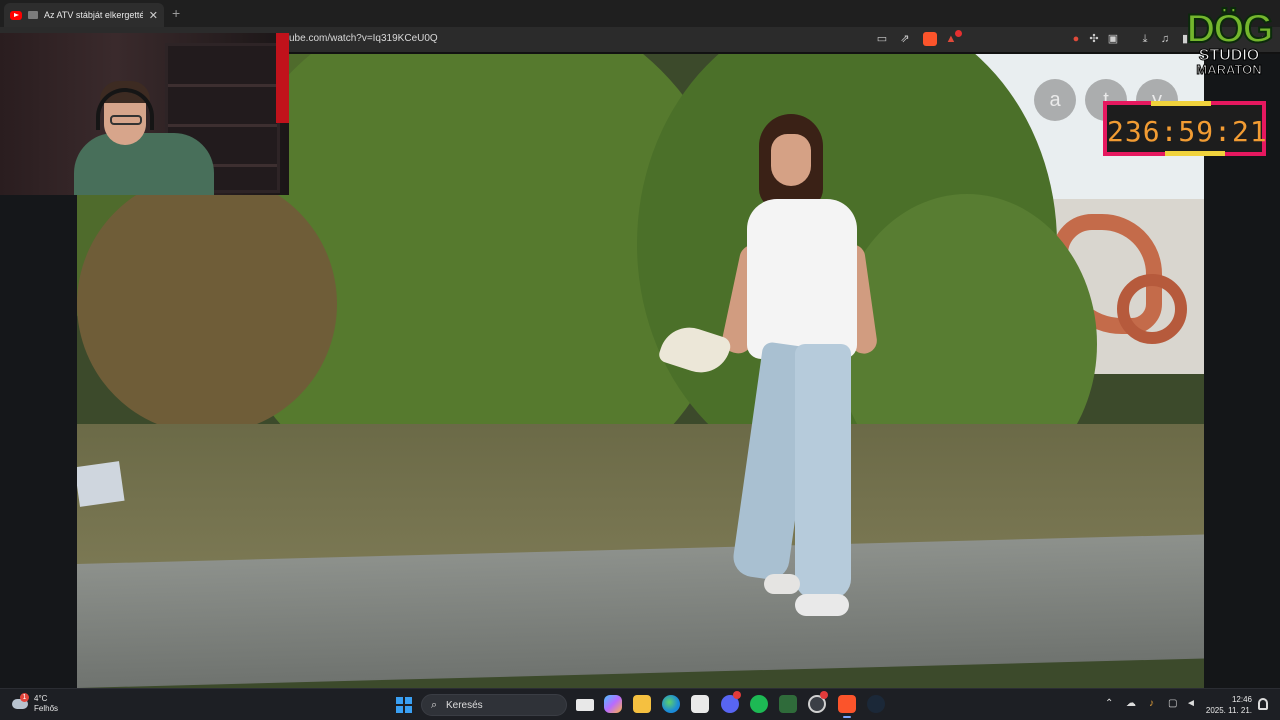 This screenshot has width=1280, height=720. What do you see at coordinates (41, 698) in the screenshot?
I see `weather-temperature: 4°C` at bounding box center [41, 698].